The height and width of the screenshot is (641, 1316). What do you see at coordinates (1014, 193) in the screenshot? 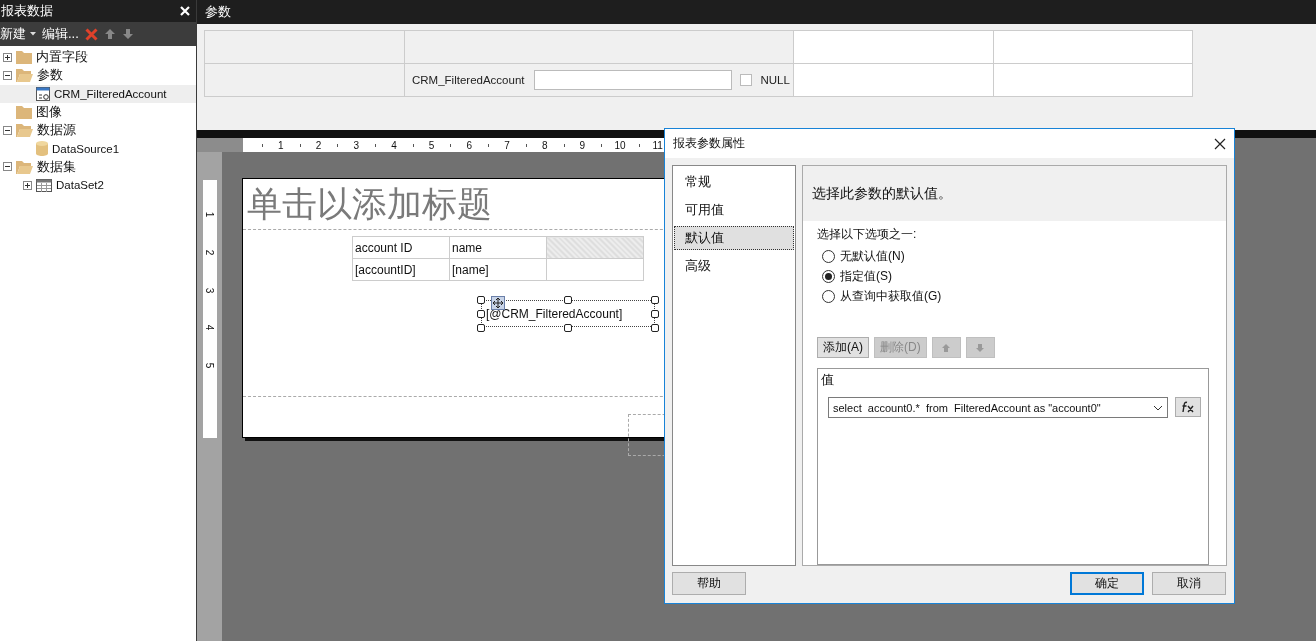
I see `panel-heading: 选择此参数的默认值。` at bounding box center [1014, 193].